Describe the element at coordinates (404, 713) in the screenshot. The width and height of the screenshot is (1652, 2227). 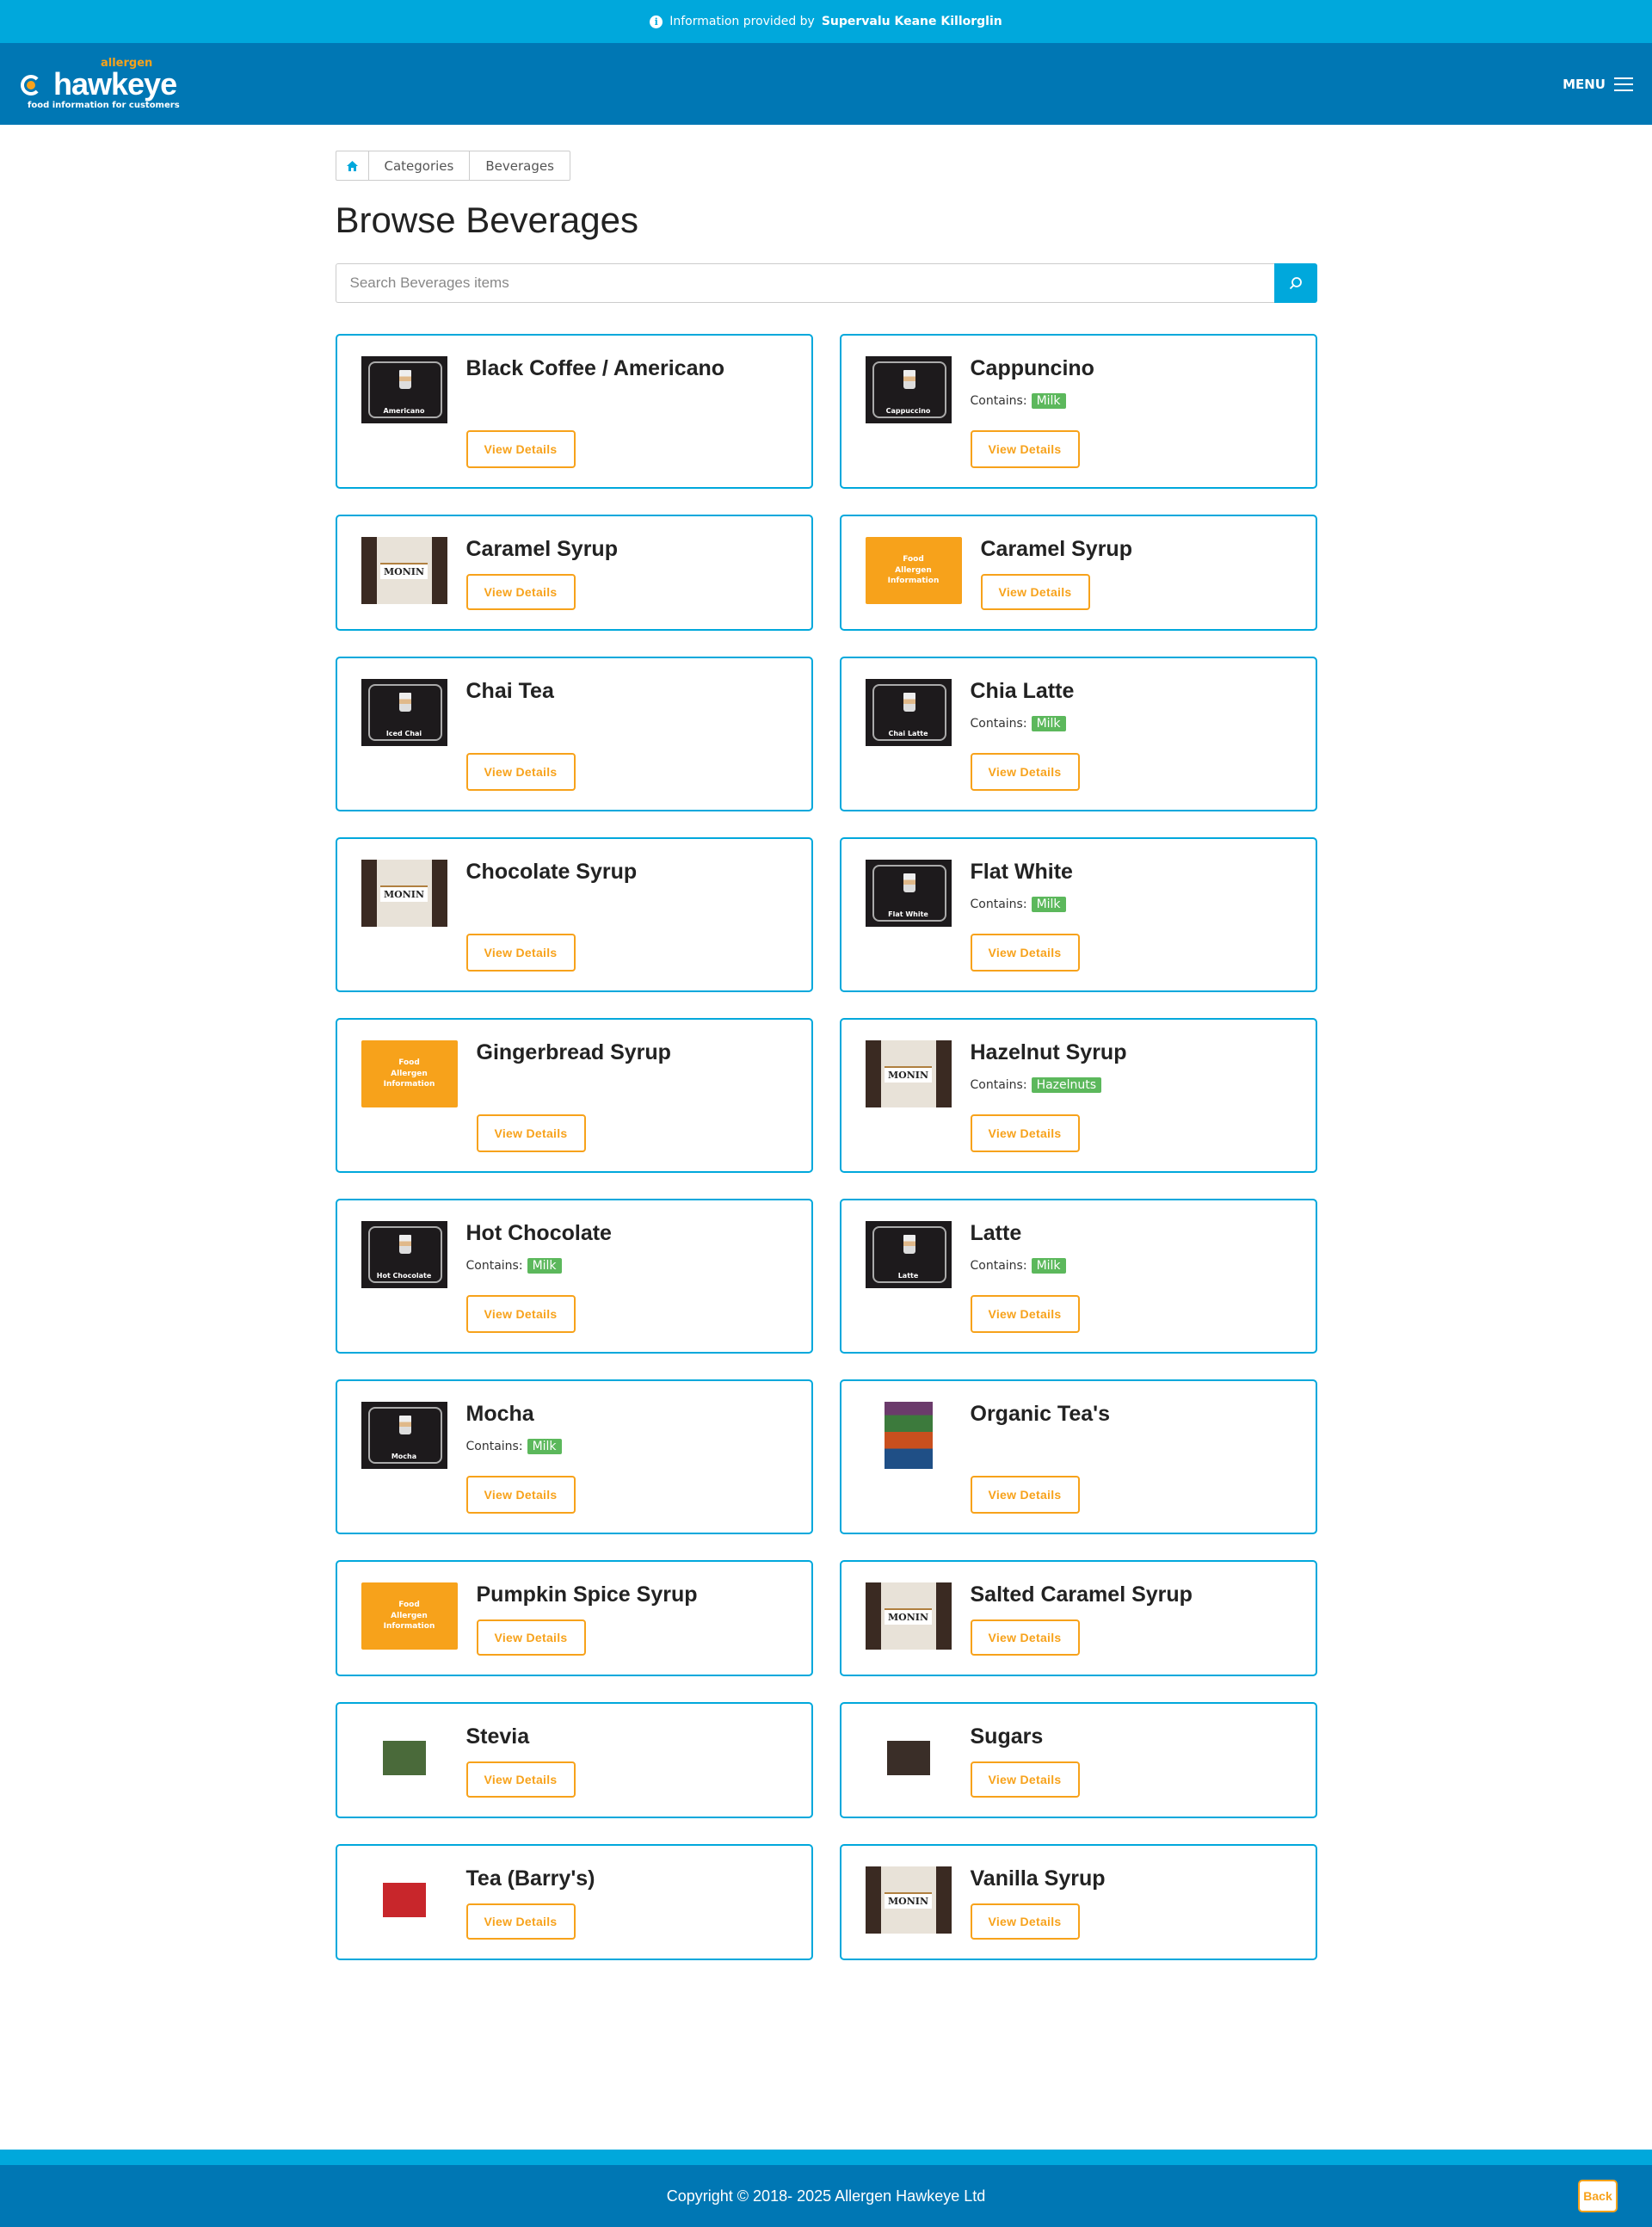
I see `product-image: Iced Chai` at that location.